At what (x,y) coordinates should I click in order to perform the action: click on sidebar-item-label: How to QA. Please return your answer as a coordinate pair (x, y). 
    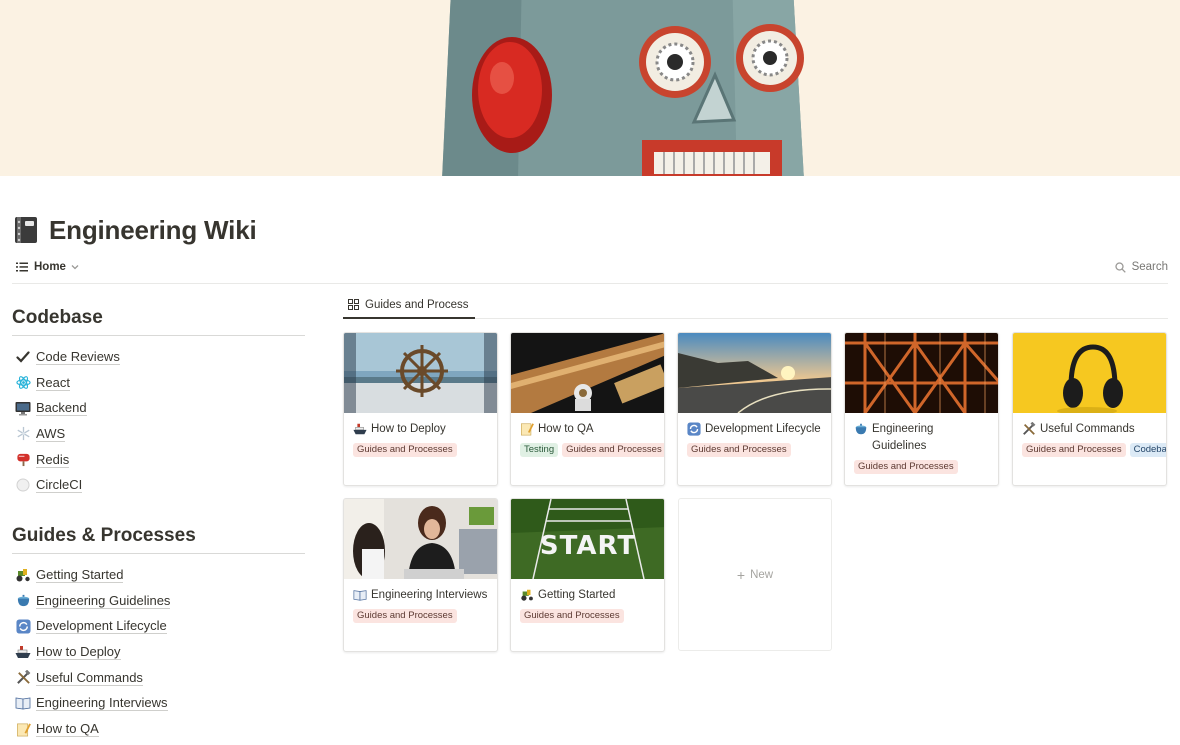
    Looking at the image, I should click on (67, 729).